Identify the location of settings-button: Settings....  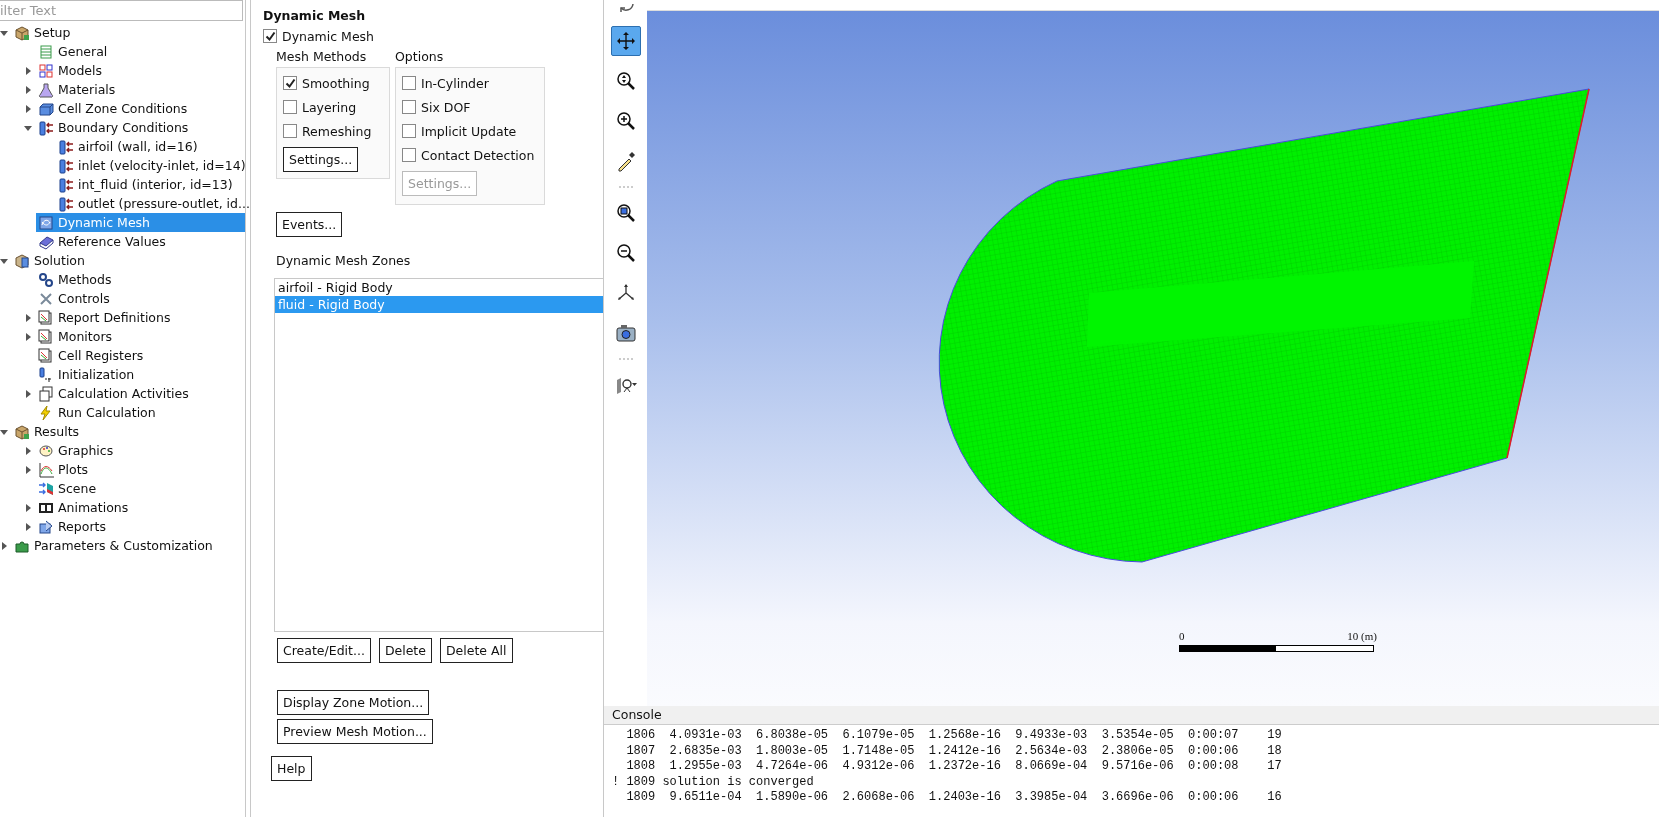
(321, 159).